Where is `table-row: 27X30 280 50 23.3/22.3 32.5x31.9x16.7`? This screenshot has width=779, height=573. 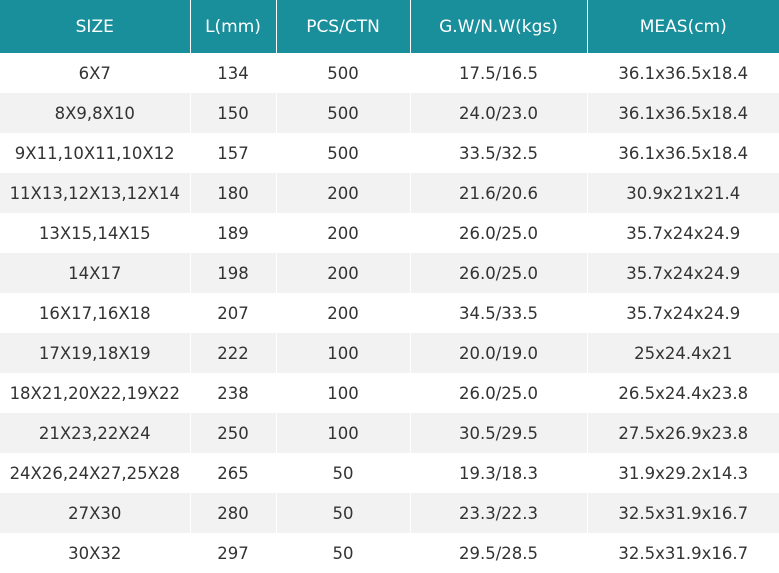 table-row: 27X30 280 50 23.3/22.3 32.5x31.9x16.7 is located at coordinates (389, 513).